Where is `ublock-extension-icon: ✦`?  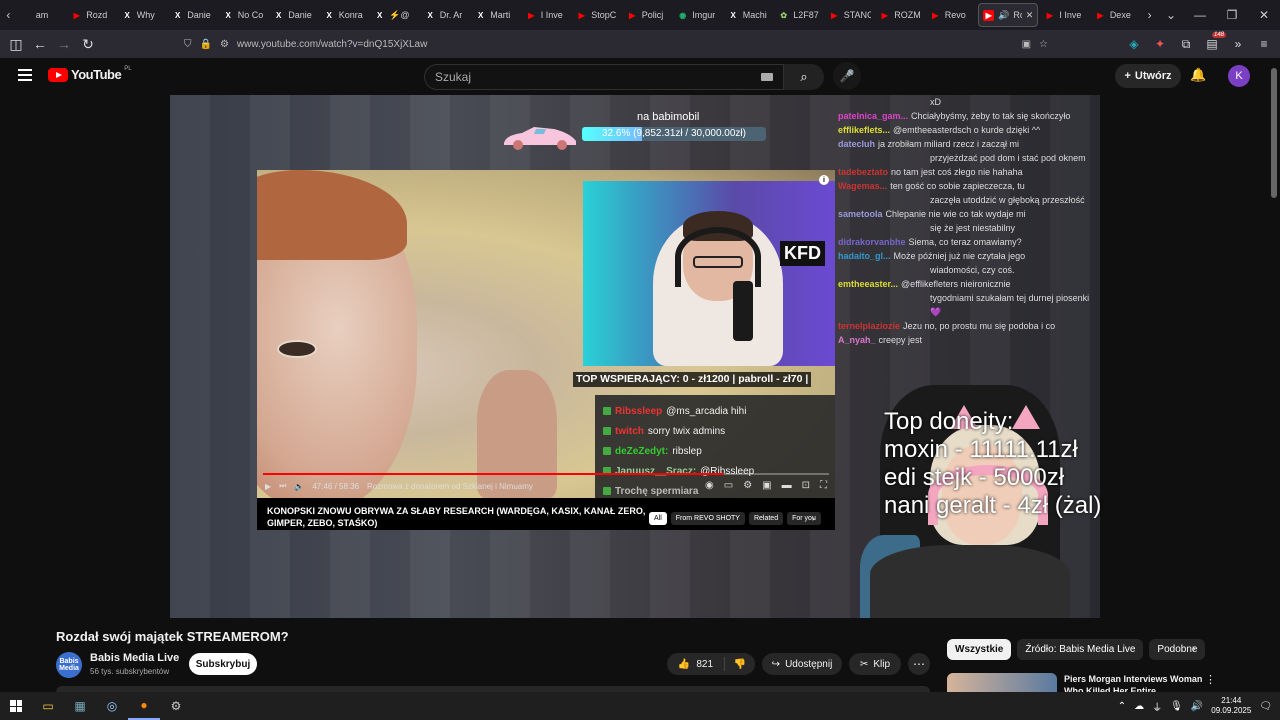 ublock-extension-icon: ✦ is located at coordinates (1160, 44).